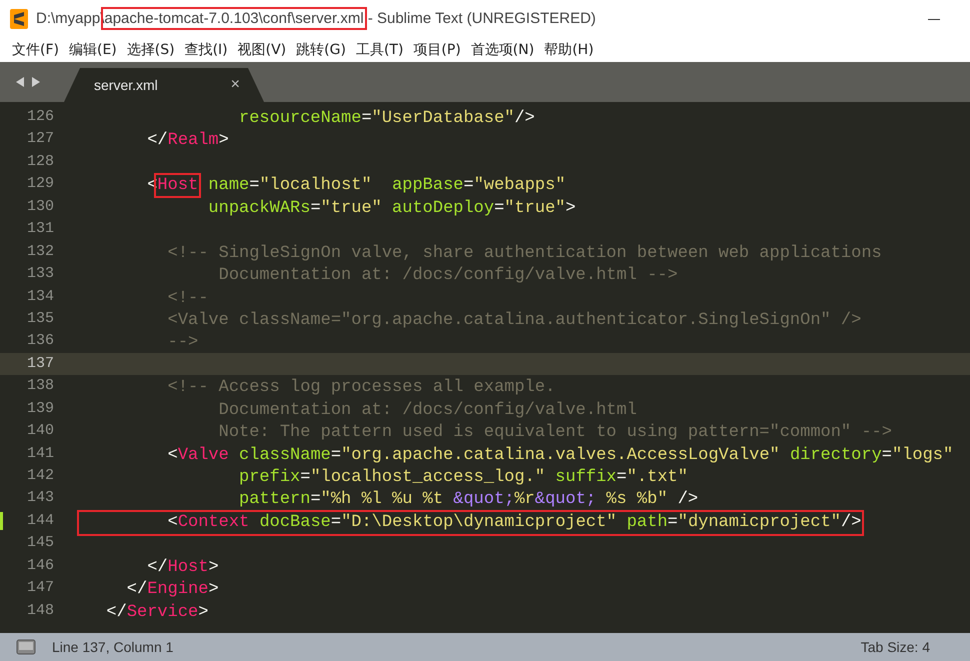  Describe the element at coordinates (380, 50) in the screenshot. I see `menu-item: 工具(T)` at that location.